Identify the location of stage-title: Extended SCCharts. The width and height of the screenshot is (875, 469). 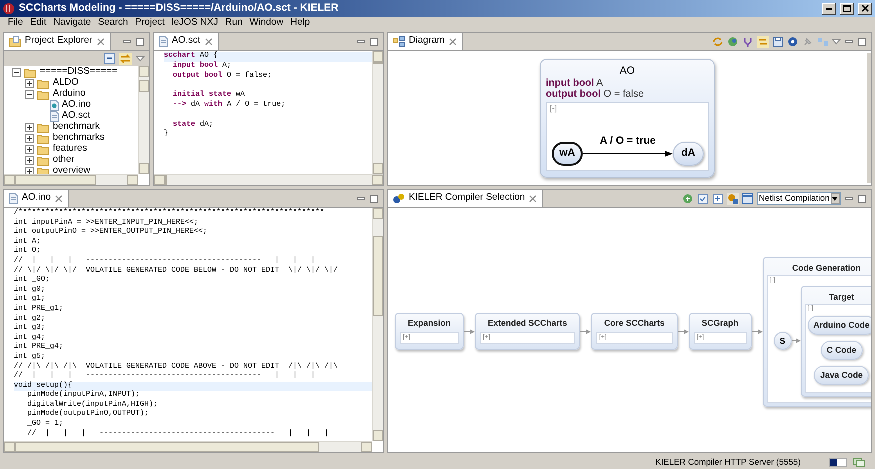
(527, 323).